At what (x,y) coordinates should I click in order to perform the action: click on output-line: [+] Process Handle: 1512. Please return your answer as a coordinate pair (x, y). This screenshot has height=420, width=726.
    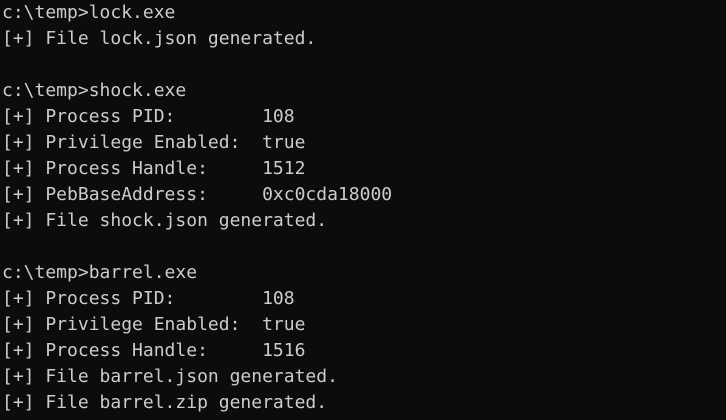
    Looking at the image, I should click on (154, 168).